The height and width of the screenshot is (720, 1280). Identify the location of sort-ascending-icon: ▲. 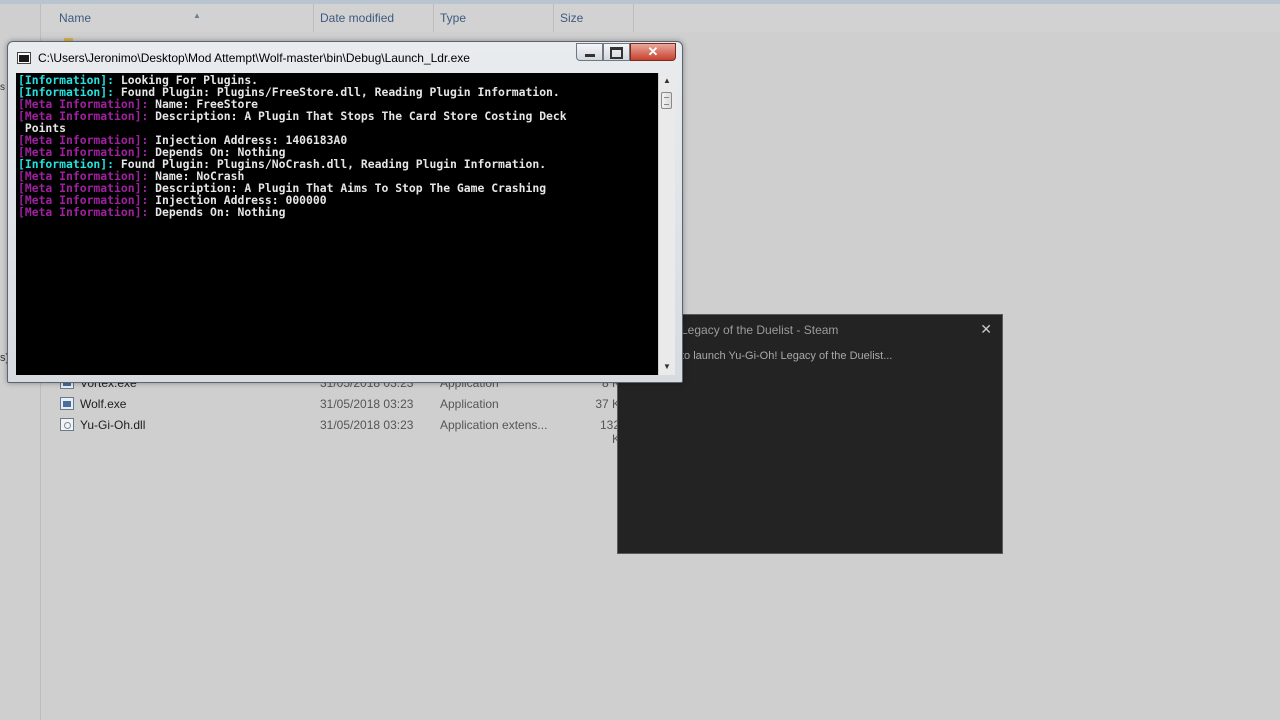
(197, 15).